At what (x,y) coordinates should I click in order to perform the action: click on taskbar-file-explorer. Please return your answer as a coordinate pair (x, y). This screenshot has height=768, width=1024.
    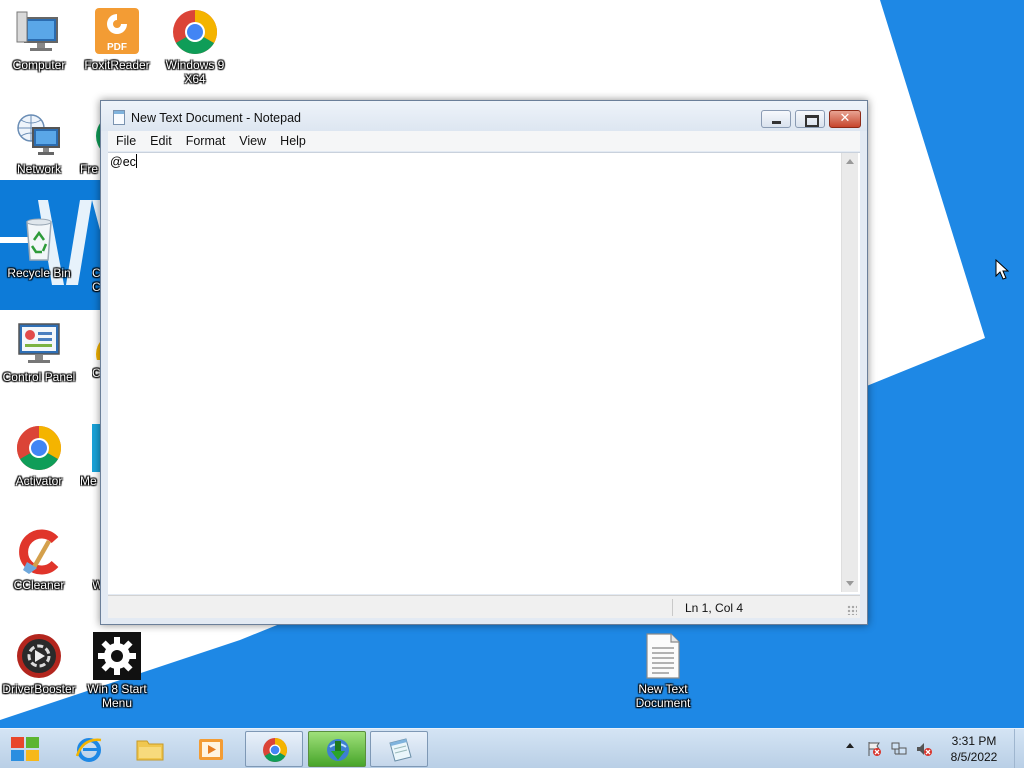
    Looking at the image, I should click on (150, 749).